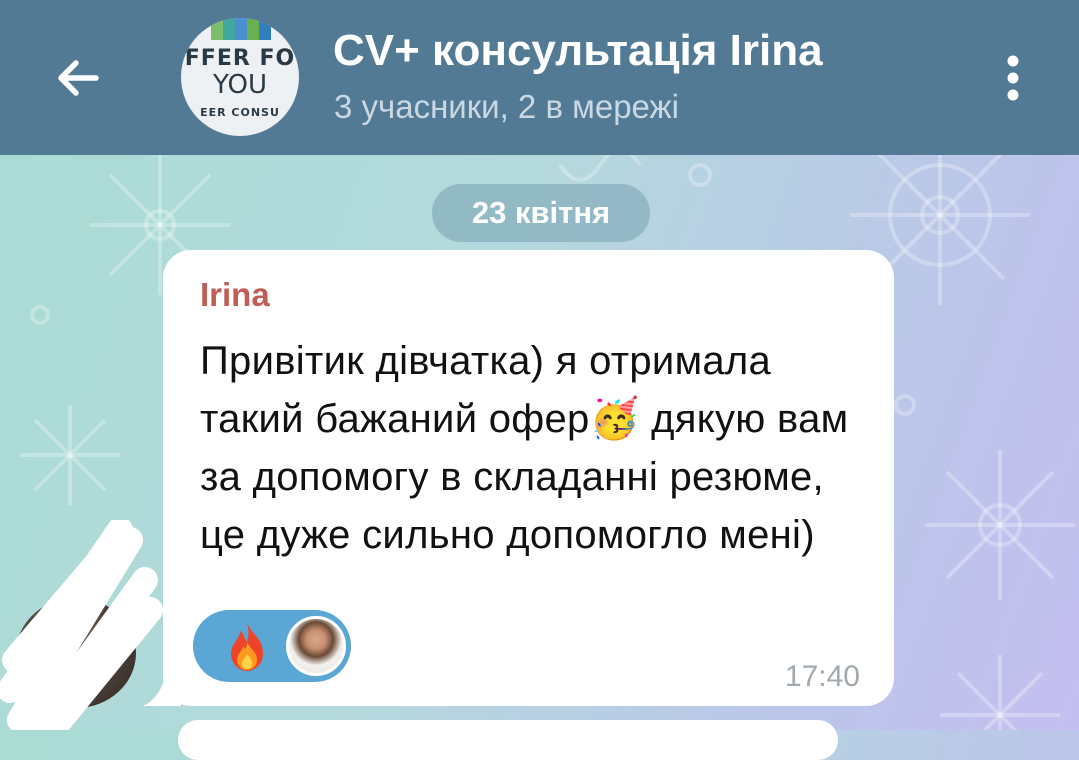 This screenshot has width=1079, height=760. I want to click on avatar-color-stripes, so click(241, 29).